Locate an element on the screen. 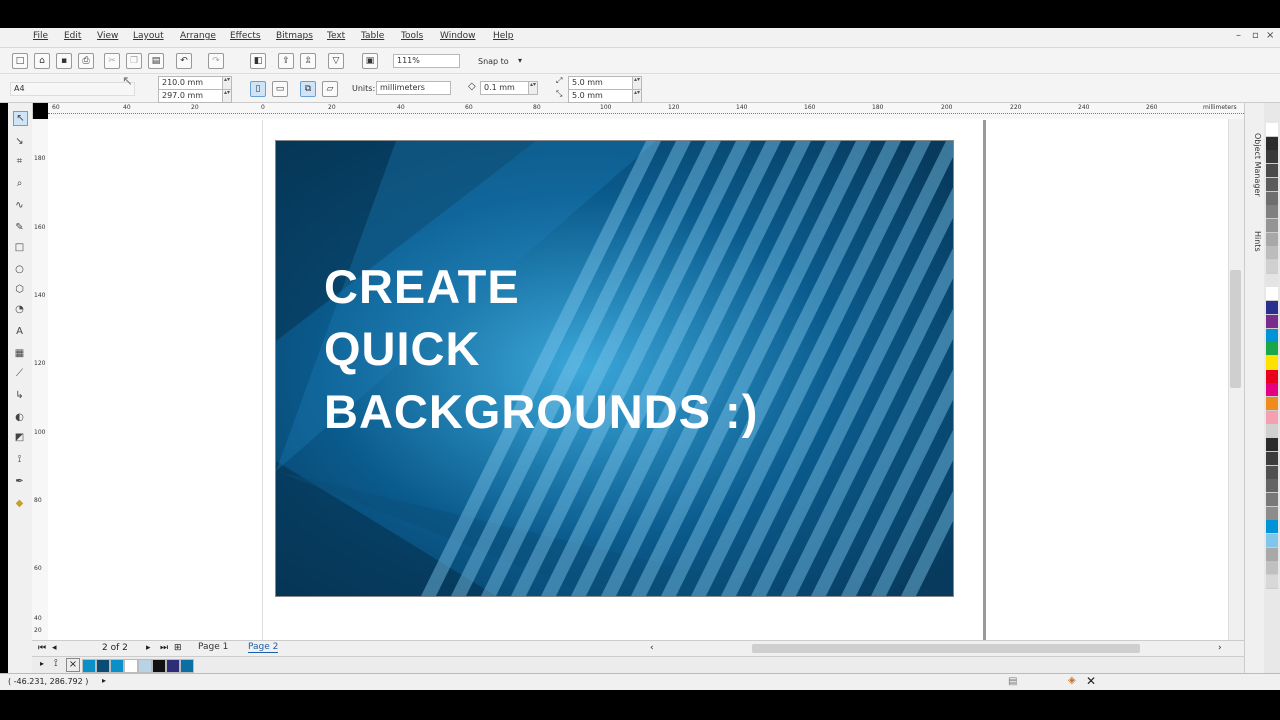 The width and height of the screenshot is (1280, 720). palette-arrow-icon: ▸ is located at coordinates (42, 663).